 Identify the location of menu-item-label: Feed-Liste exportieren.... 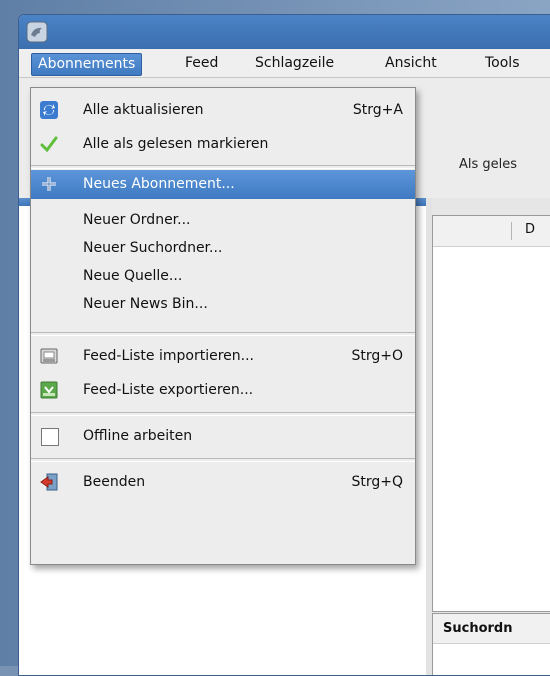
(168, 390).